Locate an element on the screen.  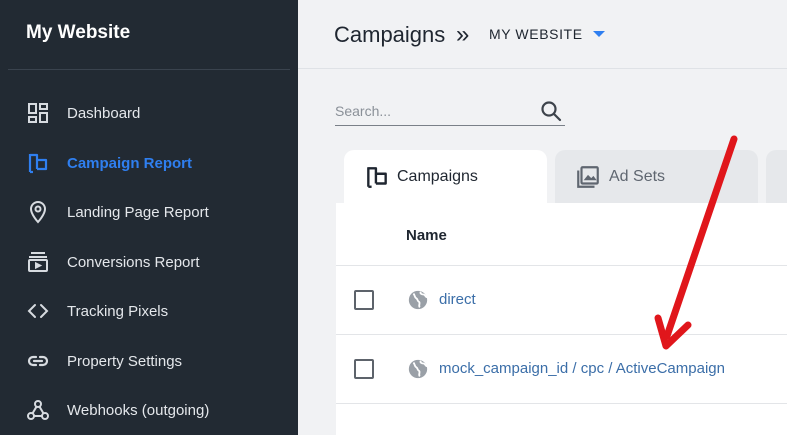
tab-campaigns: Campaigns is located at coordinates (445, 176).